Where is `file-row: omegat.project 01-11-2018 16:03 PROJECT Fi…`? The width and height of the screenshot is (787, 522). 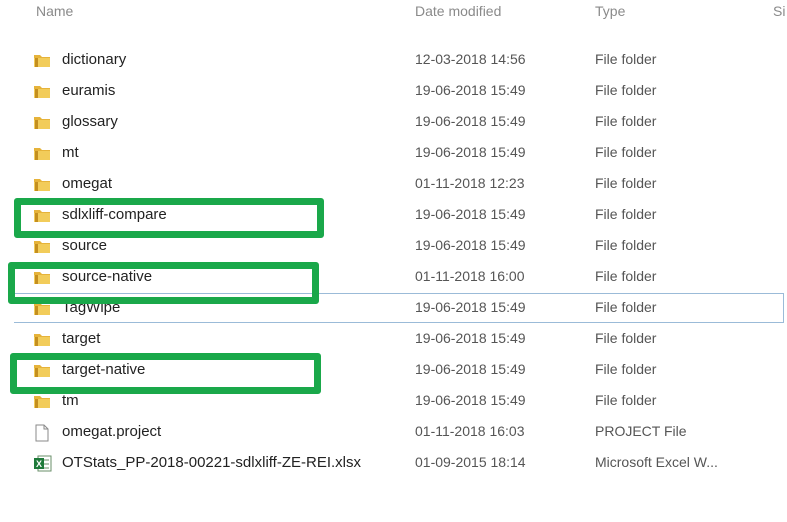
file-row: omegat.project 01-11-2018 16:03 PROJECT Fi… is located at coordinates (393, 432).